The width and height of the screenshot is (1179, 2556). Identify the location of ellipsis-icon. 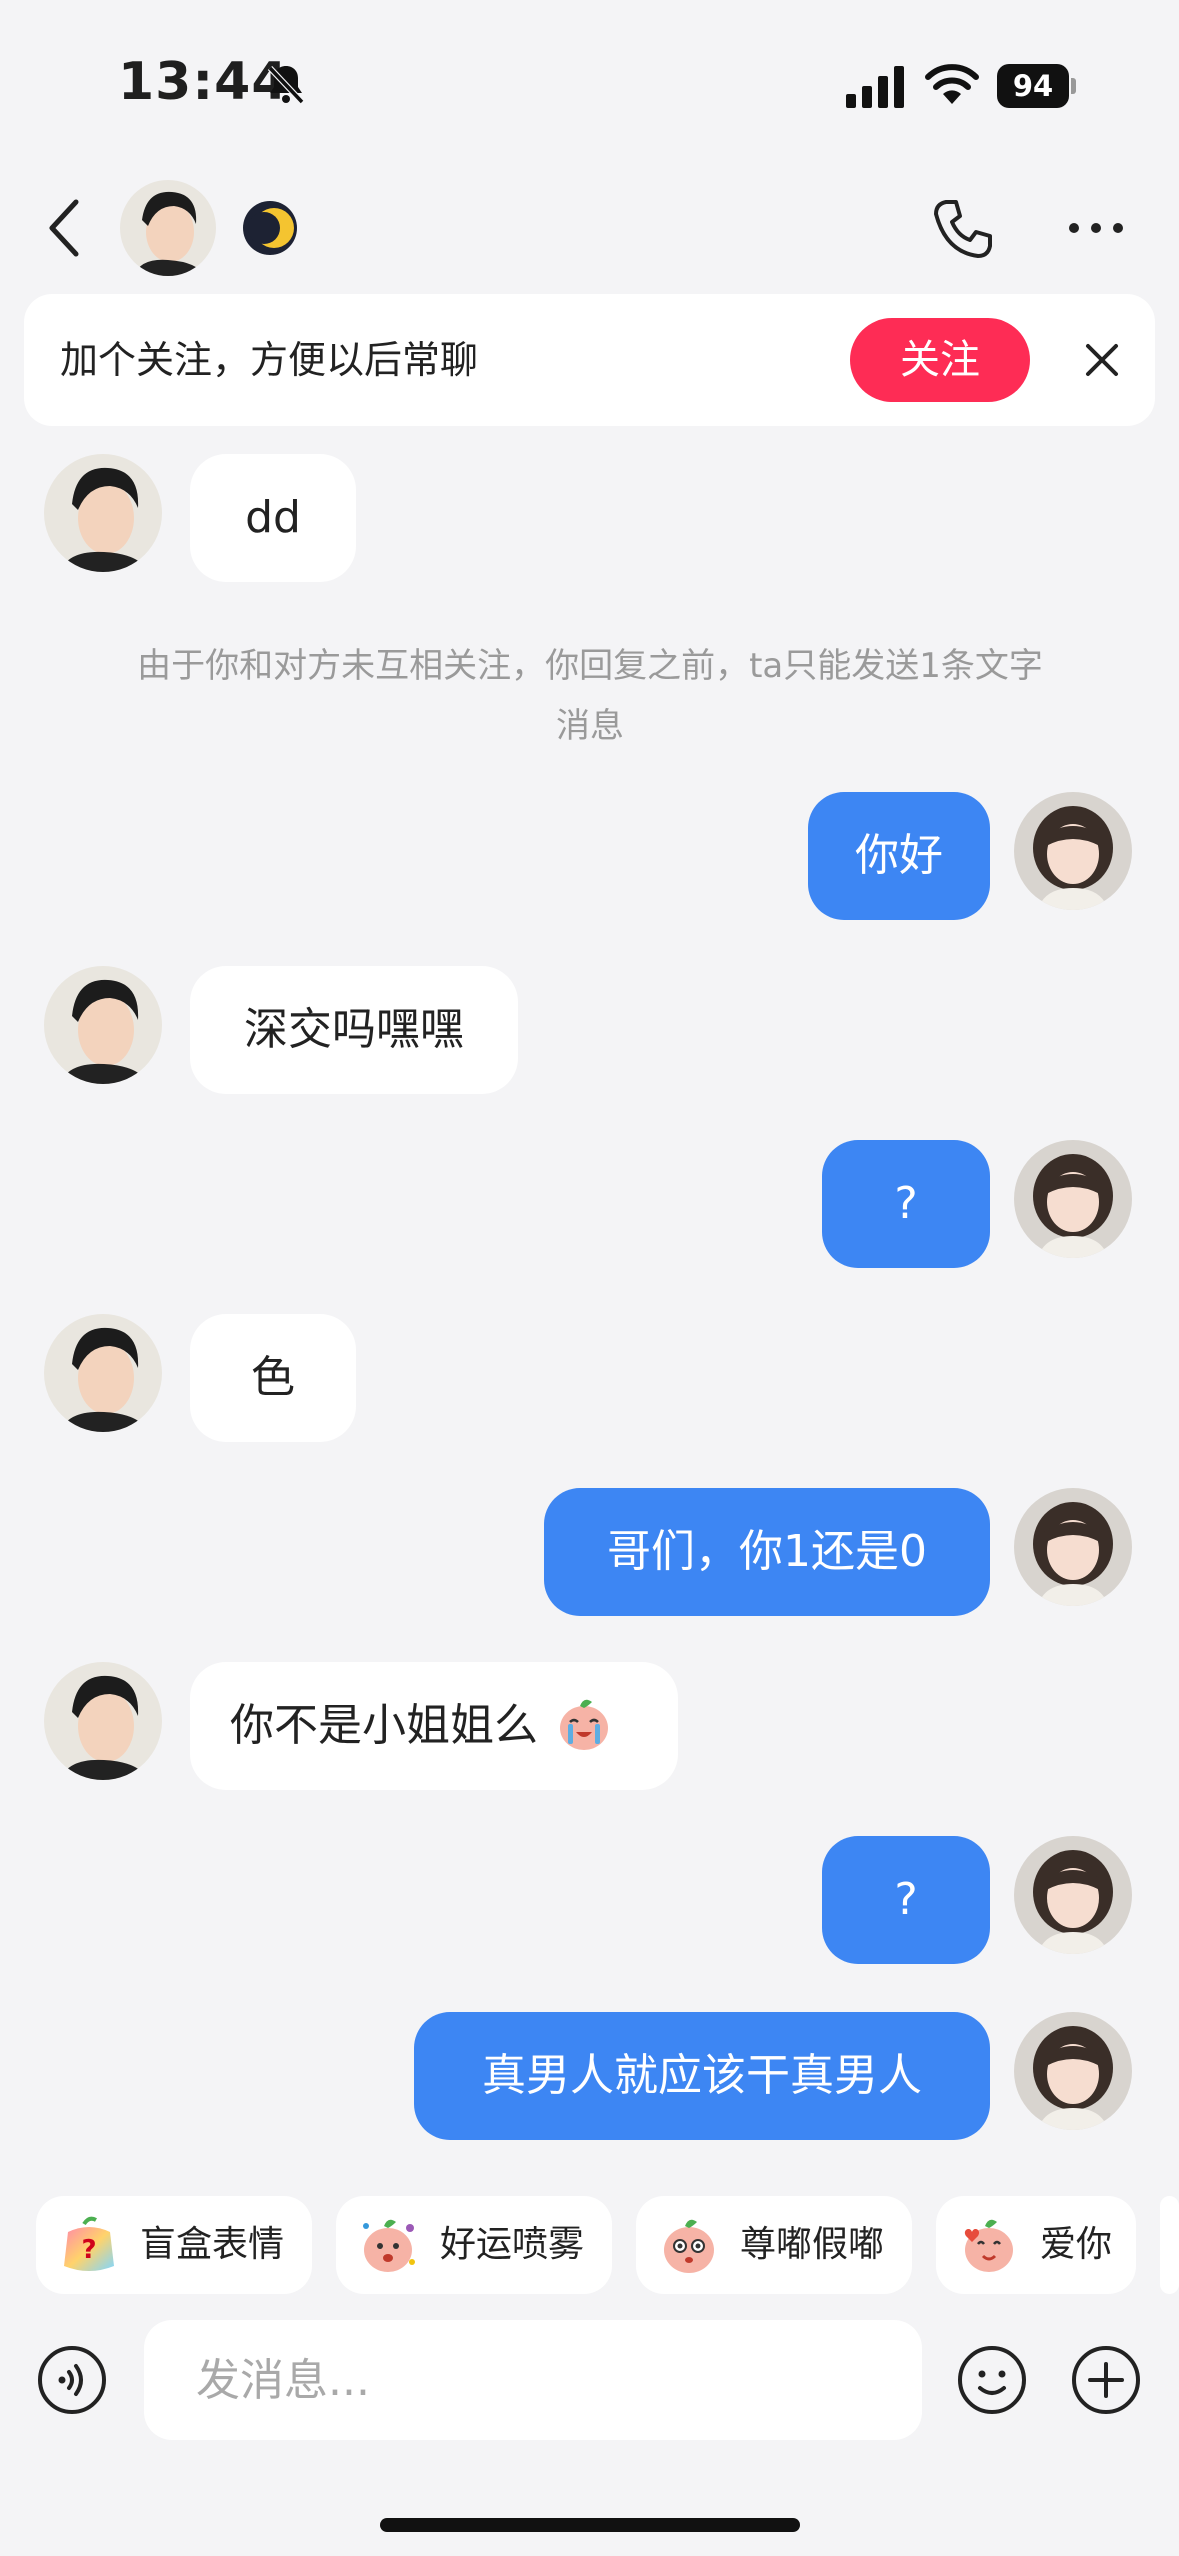
(1096, 228).